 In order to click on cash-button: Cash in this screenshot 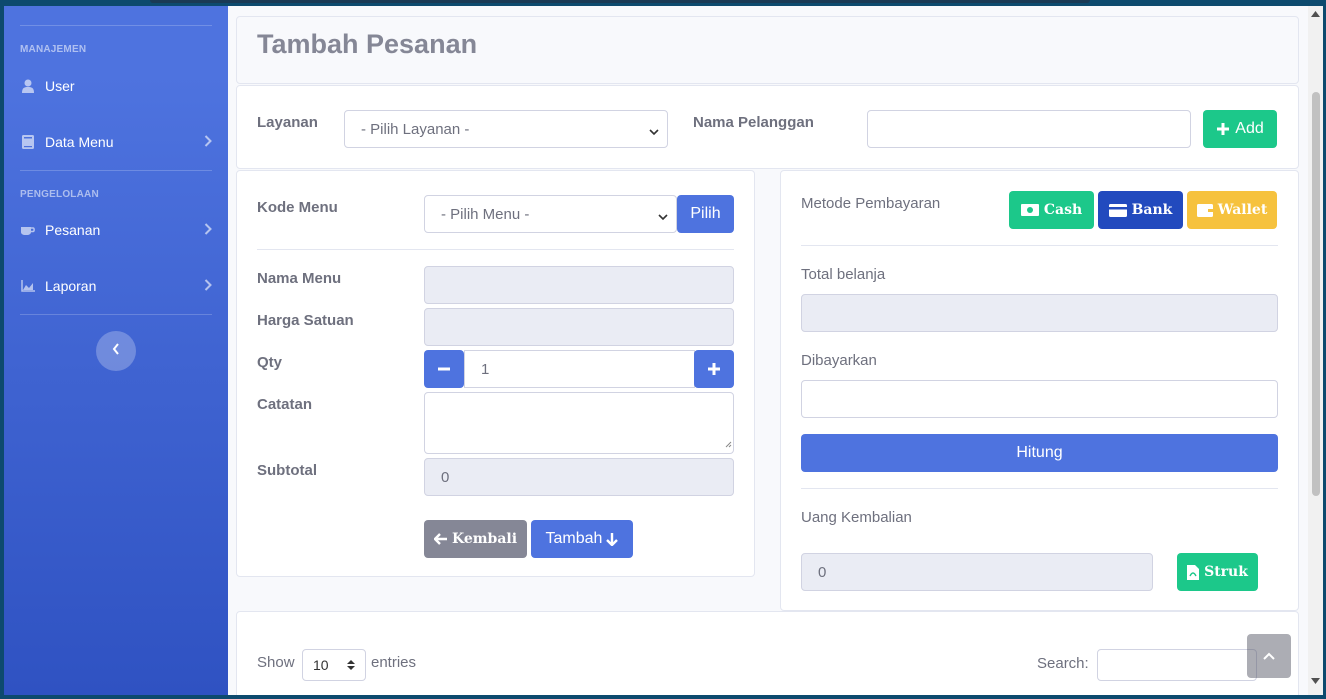, I will do `click(1051, 210)`.